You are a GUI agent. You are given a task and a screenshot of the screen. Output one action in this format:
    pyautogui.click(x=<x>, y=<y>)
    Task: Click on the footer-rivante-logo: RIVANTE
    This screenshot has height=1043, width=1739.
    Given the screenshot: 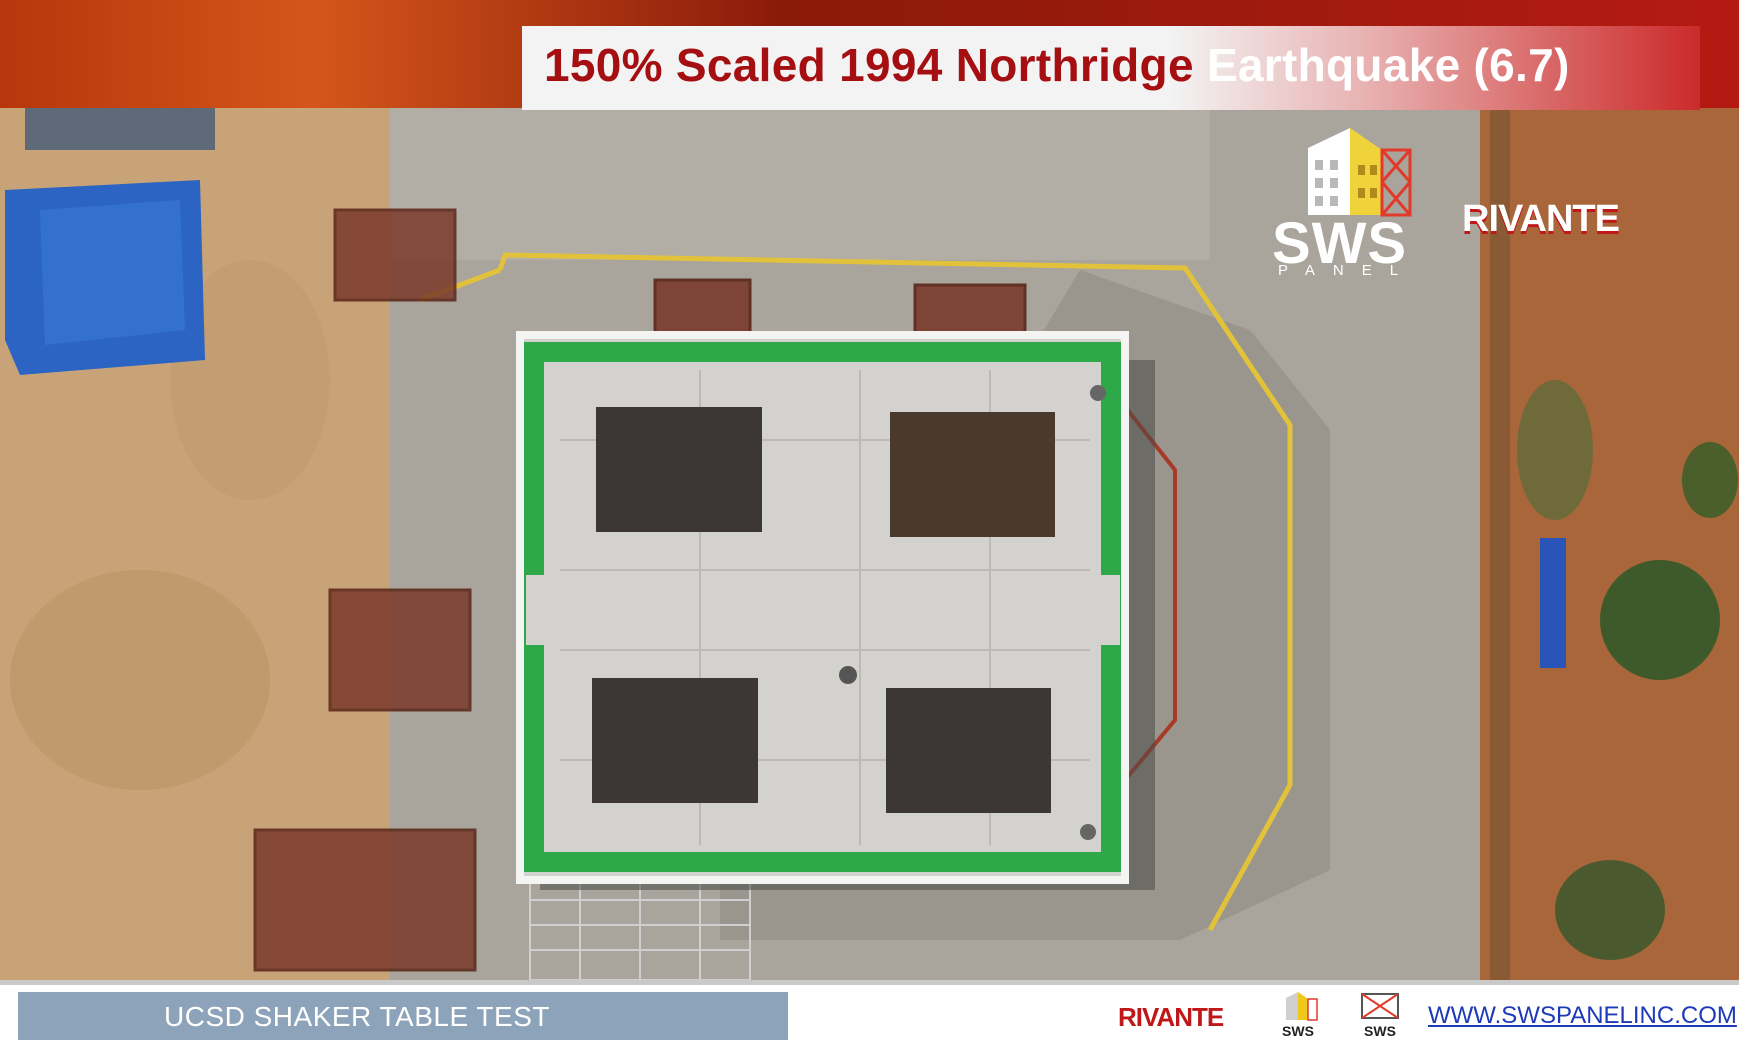 What is the action you would take?
    pyautogui.click(x=1171, y=1017)
    